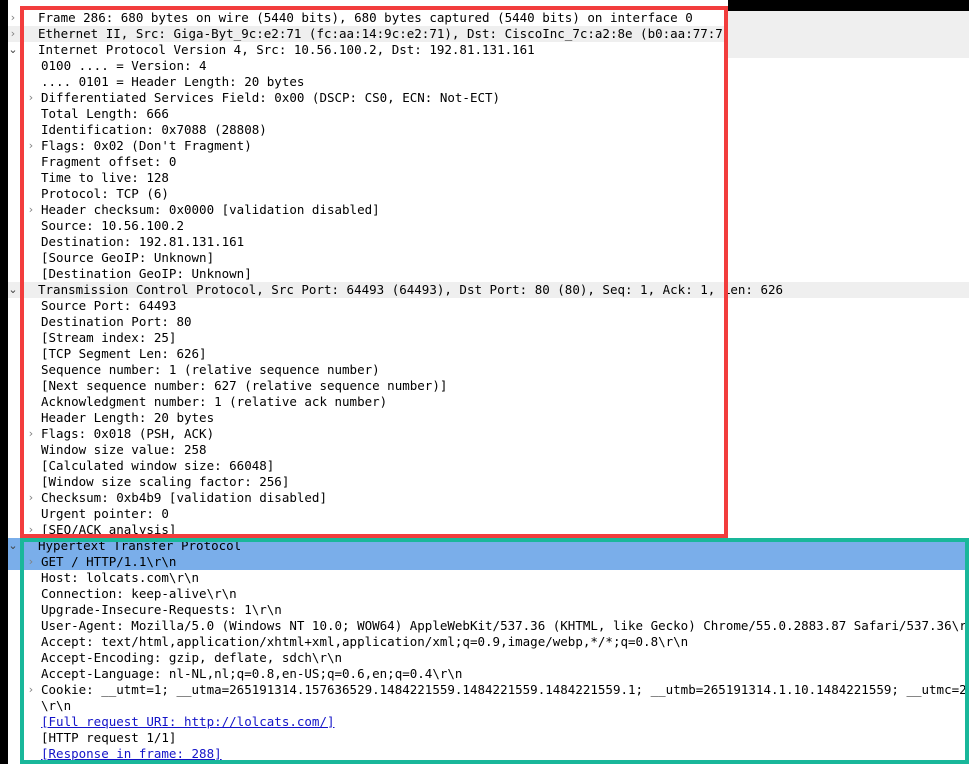 This screenshot has width=969, height=764. I want to click on tree-row: Time to live: 128, so click(484, 178).